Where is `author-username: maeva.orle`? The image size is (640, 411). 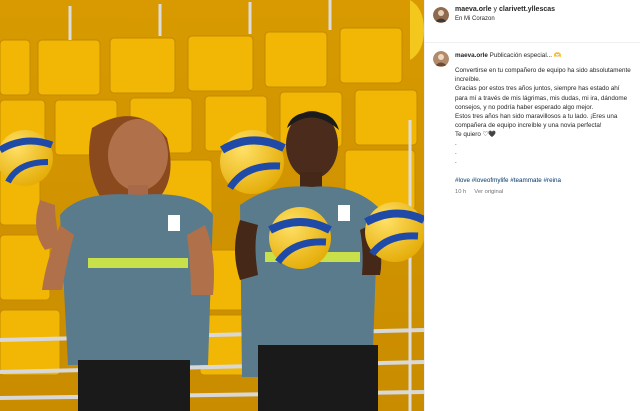
author-username: maeva.orle is located at coordinates (473, 9).